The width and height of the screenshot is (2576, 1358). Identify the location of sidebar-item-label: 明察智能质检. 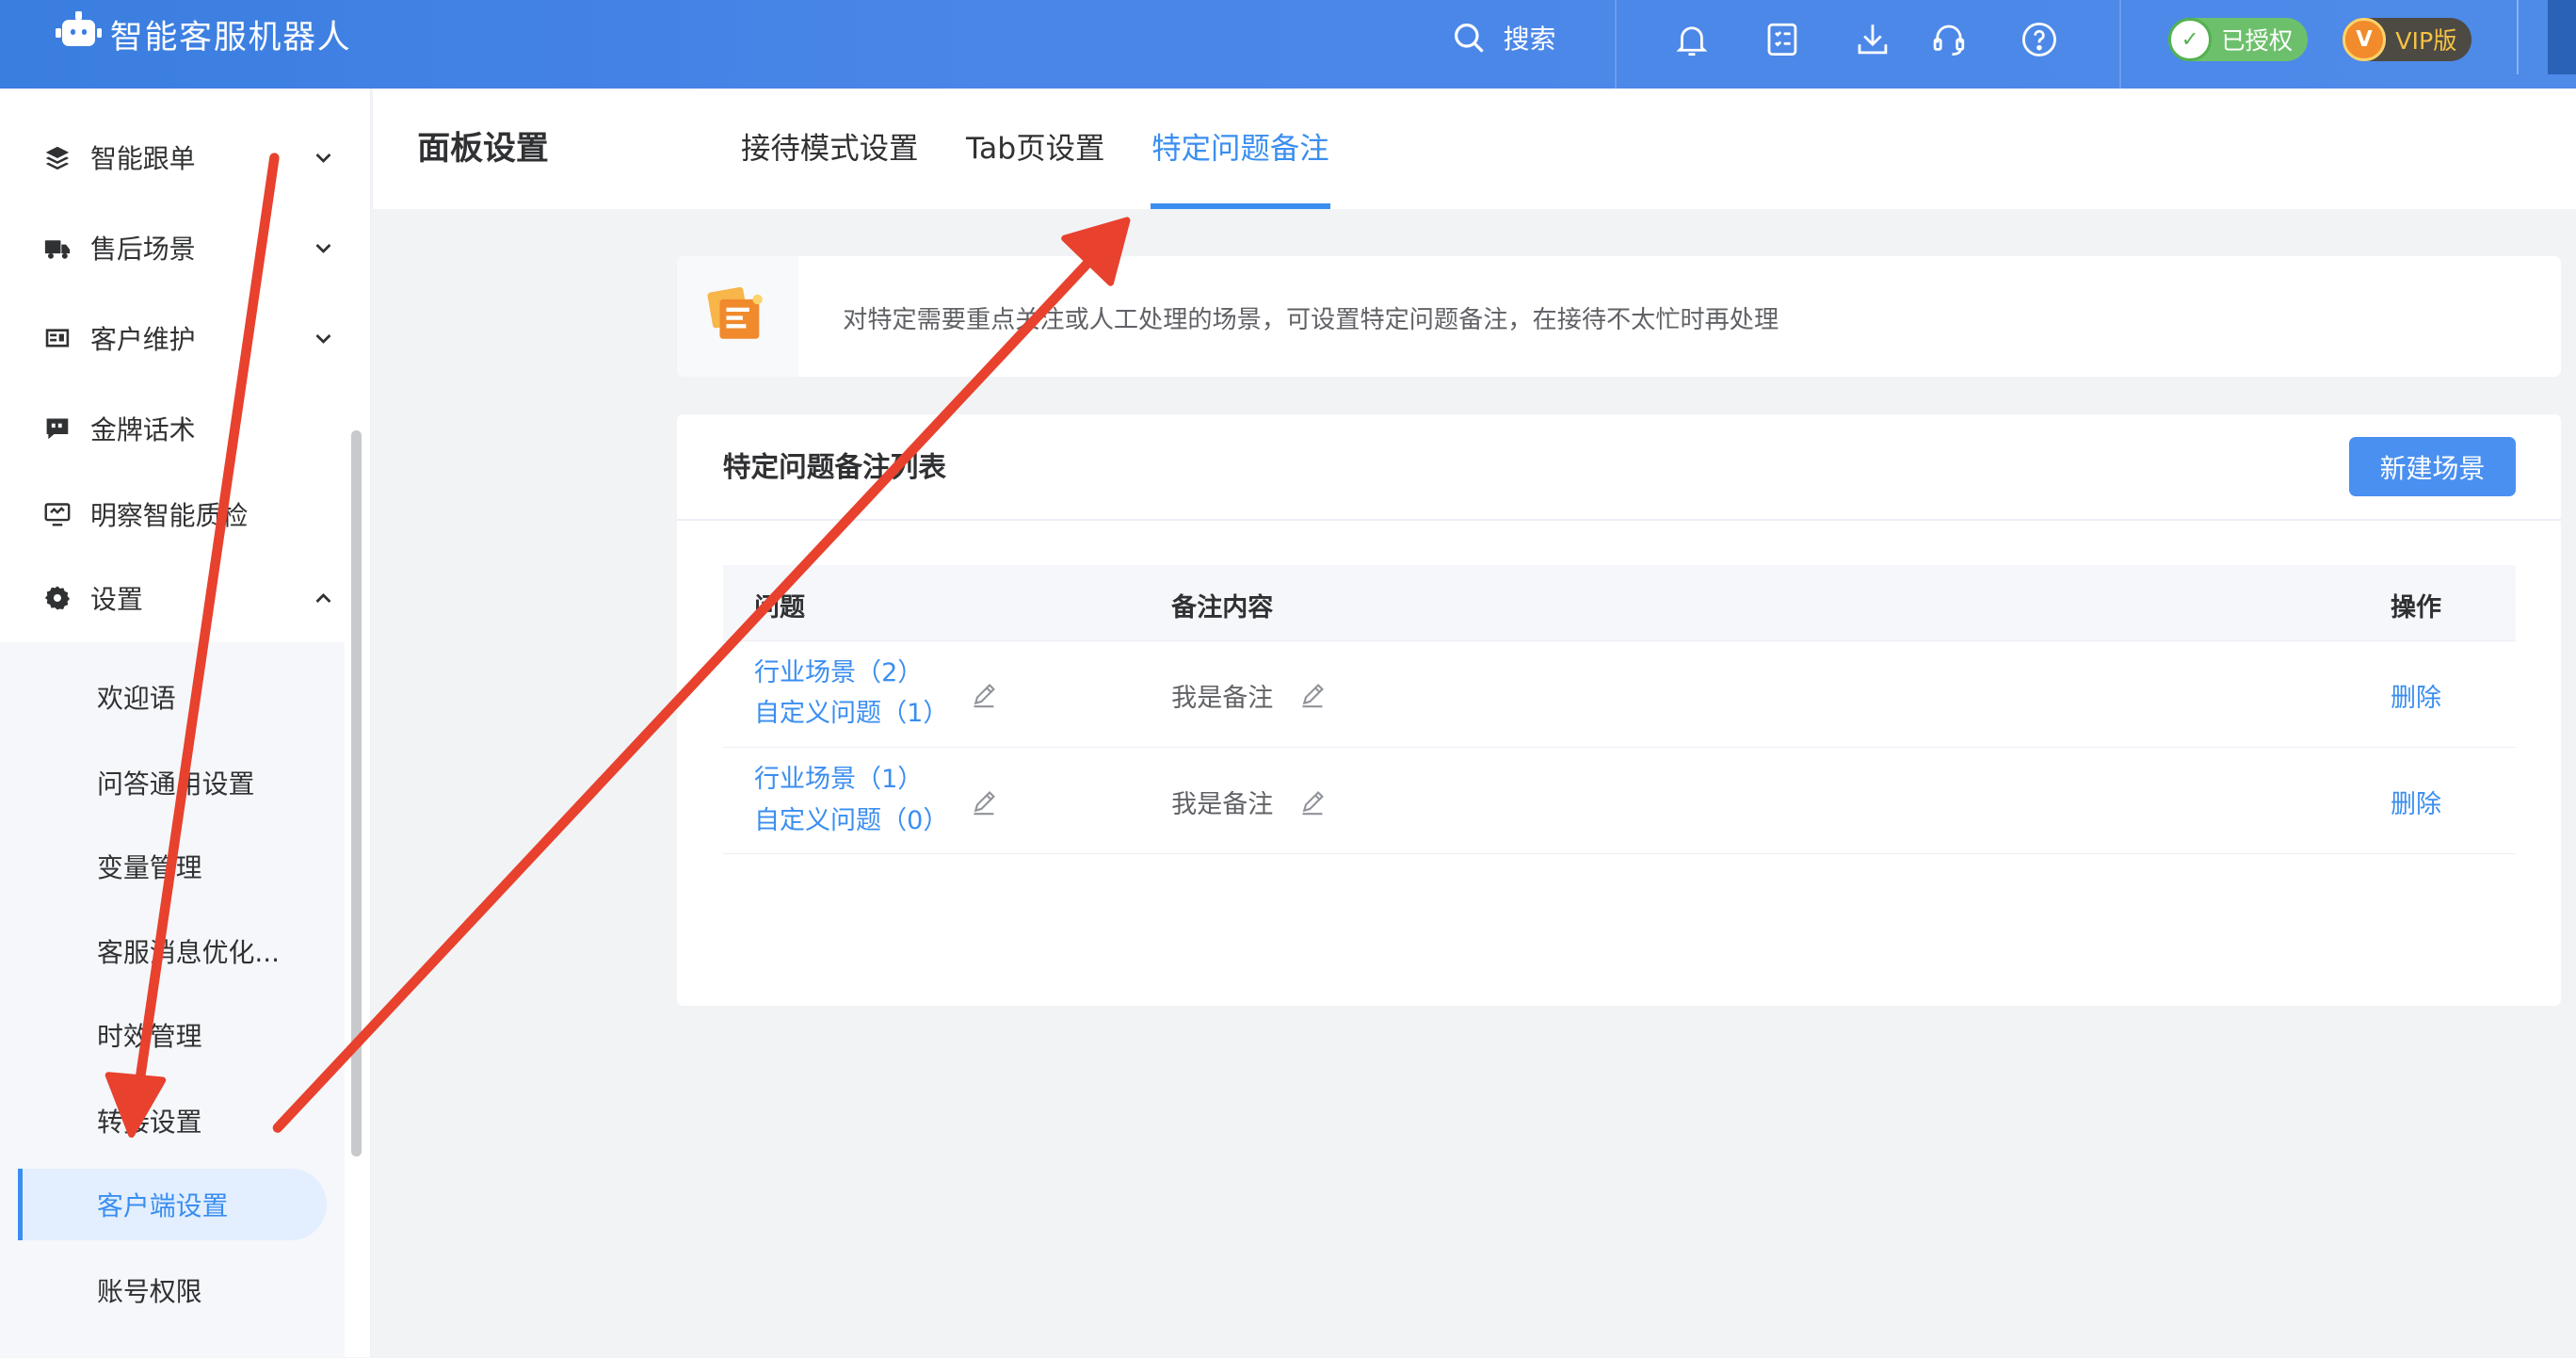
(169, 516).